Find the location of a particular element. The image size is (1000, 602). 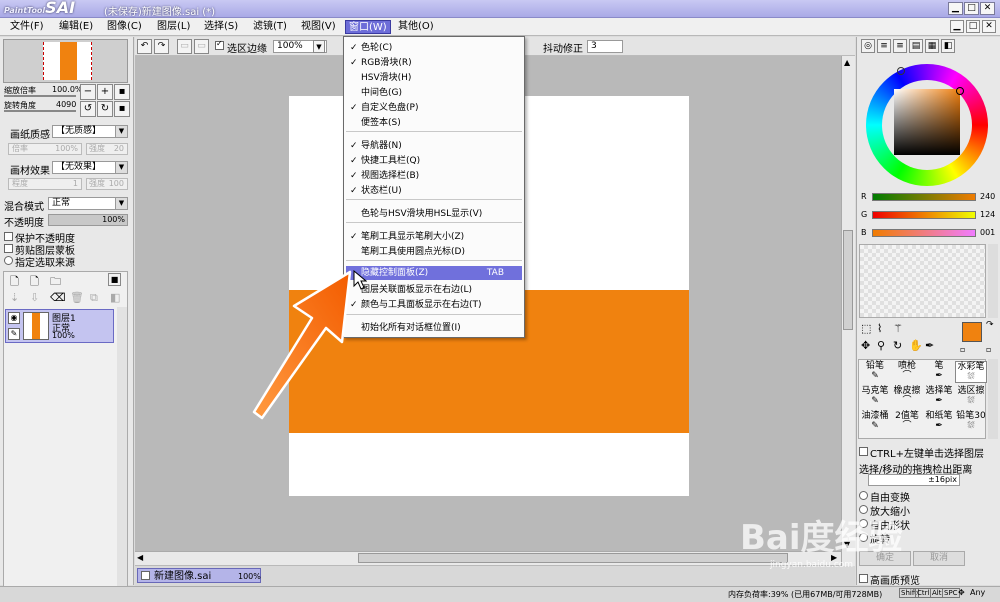

window-menu-item: ✓ 导航器(N) is located at coordinates (434, 146).